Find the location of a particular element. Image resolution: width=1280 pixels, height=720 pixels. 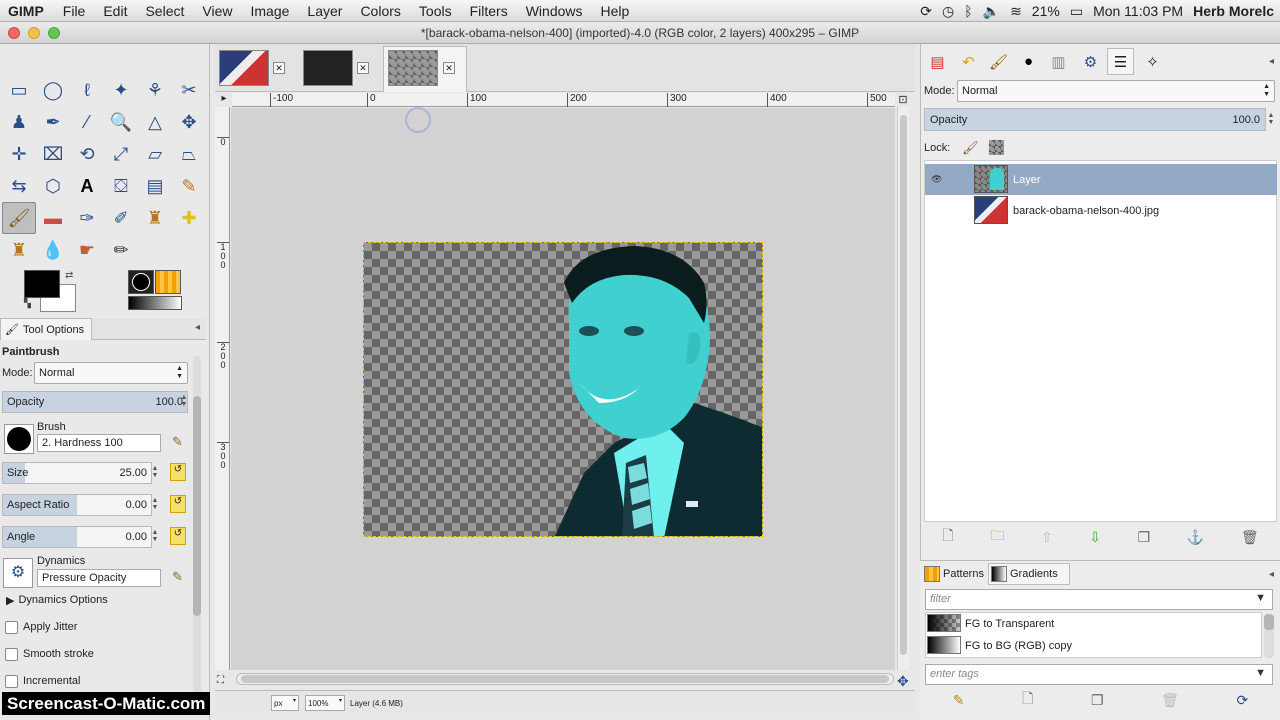

new-layer-icon: 🗋 is located at coordinates (947, 537).